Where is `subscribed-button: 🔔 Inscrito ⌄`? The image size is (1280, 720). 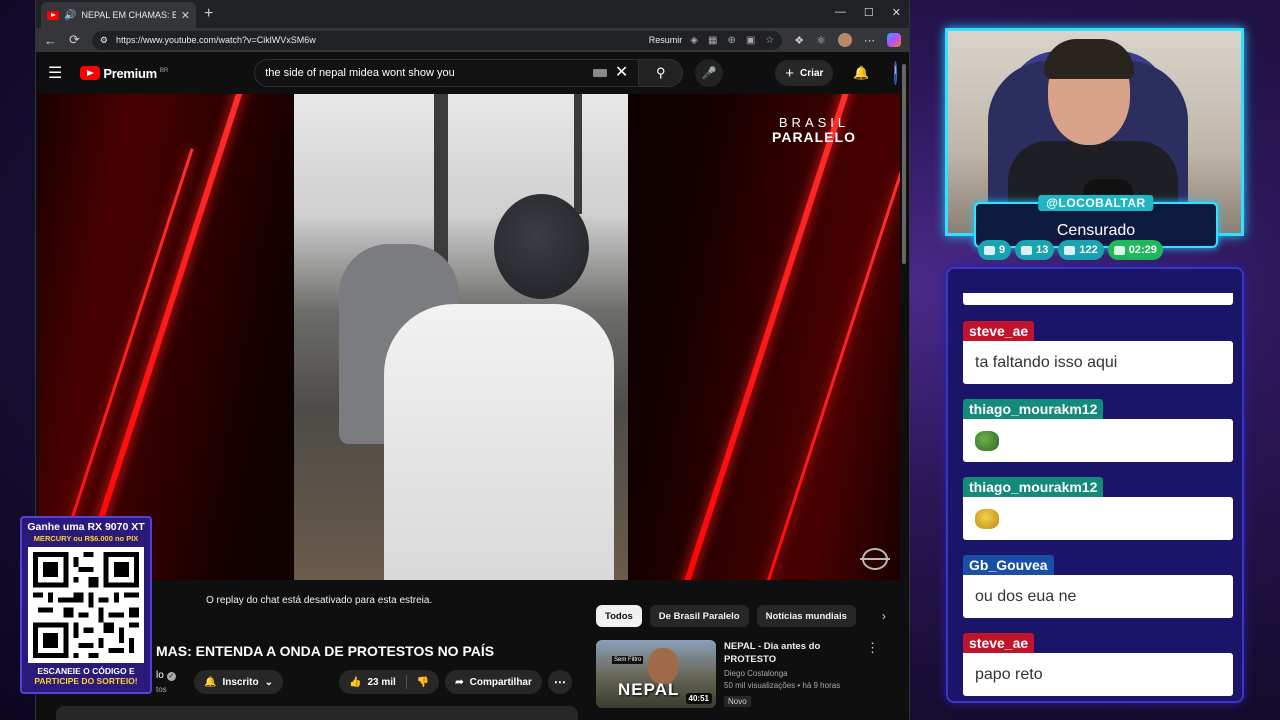 subscribed-button: 🔔 Inscrito ⌄ is located at coordinates (238, 682).